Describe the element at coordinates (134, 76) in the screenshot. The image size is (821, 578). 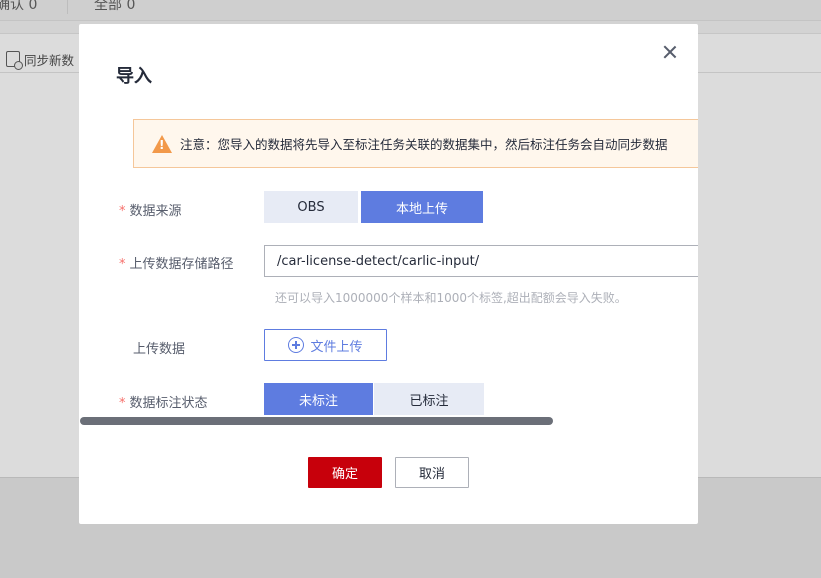
I see `dialog-title: 导入` at that location.